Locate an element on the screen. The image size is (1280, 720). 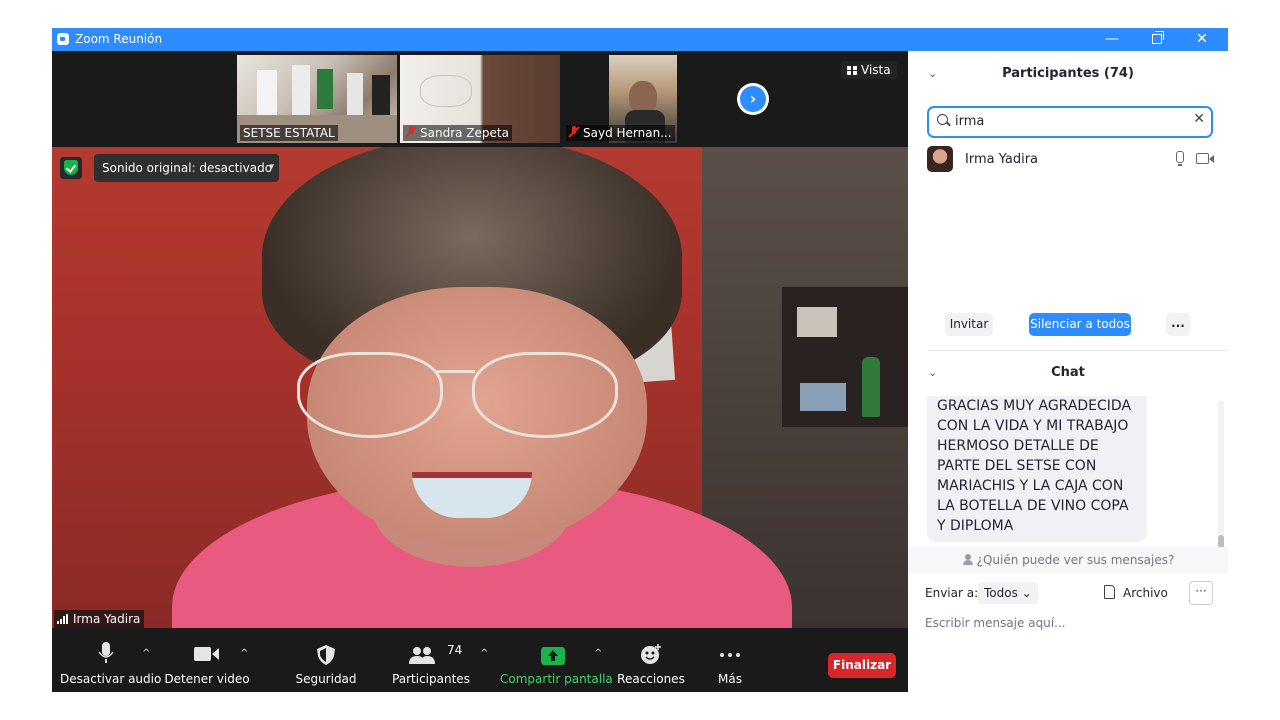
stop-video-label: Detener video is located at coordinates (207, 679).